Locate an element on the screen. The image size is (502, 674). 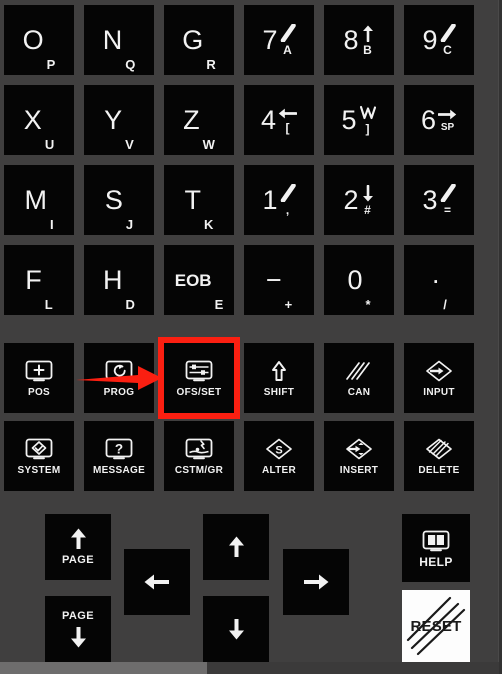
key-label: INSERT is located at coordinates (359, 470).